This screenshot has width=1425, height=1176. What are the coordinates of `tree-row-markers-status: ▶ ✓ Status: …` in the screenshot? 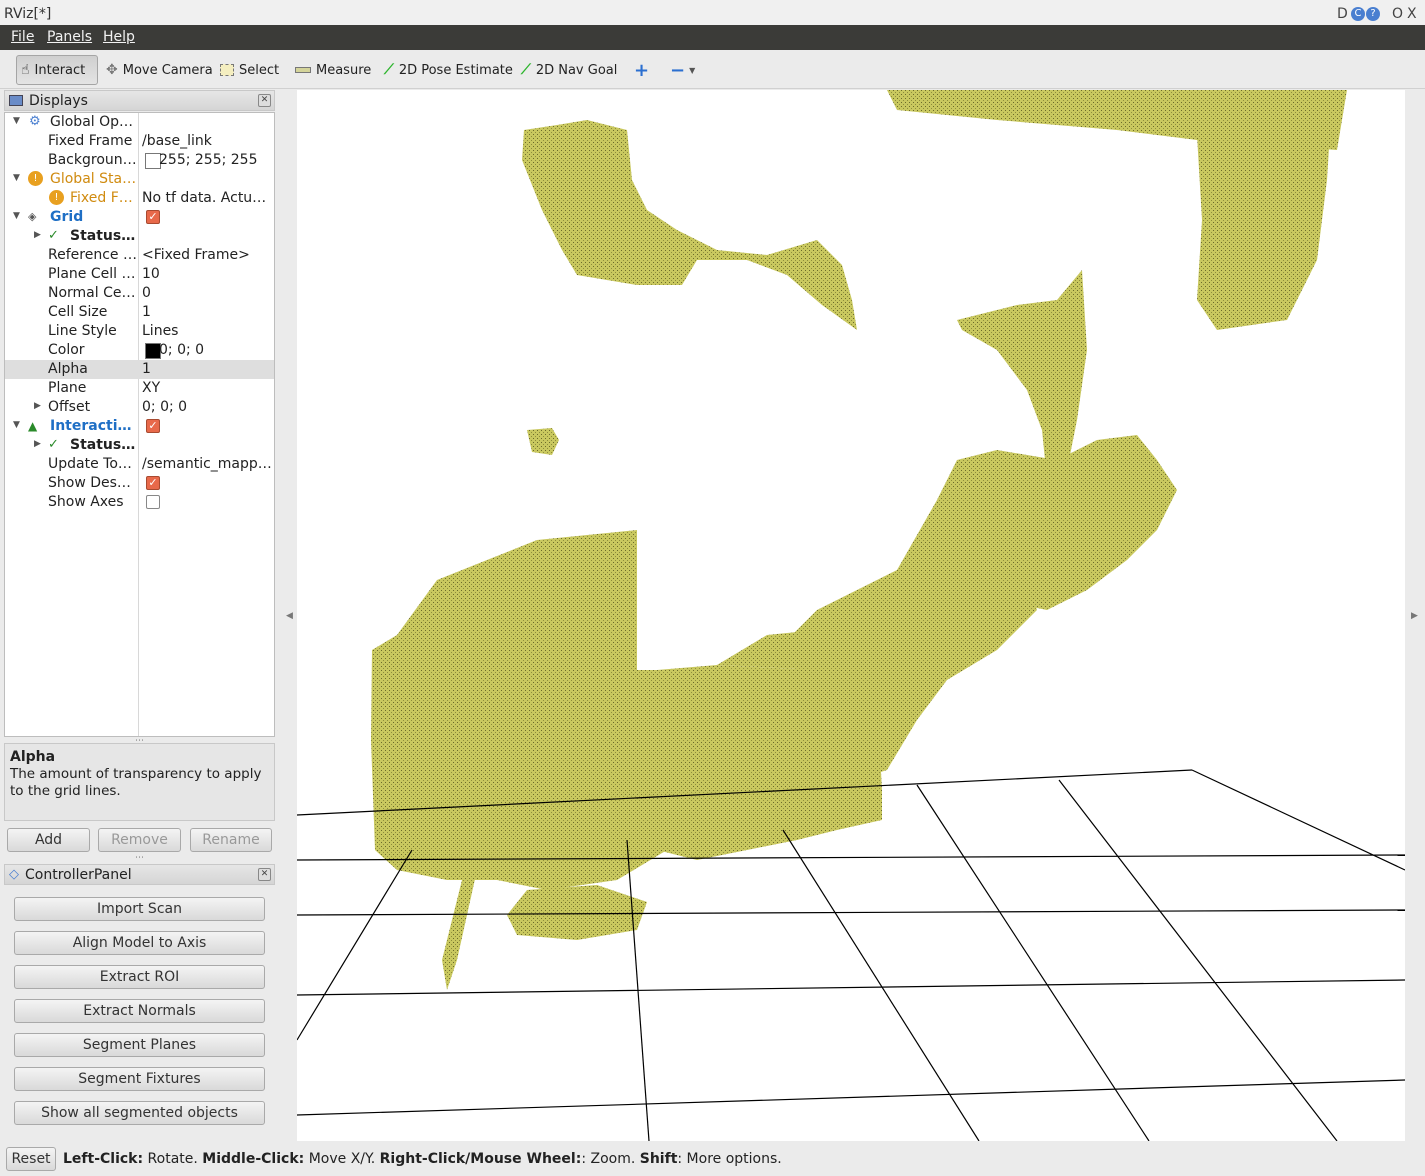 It's located at (139, 445).